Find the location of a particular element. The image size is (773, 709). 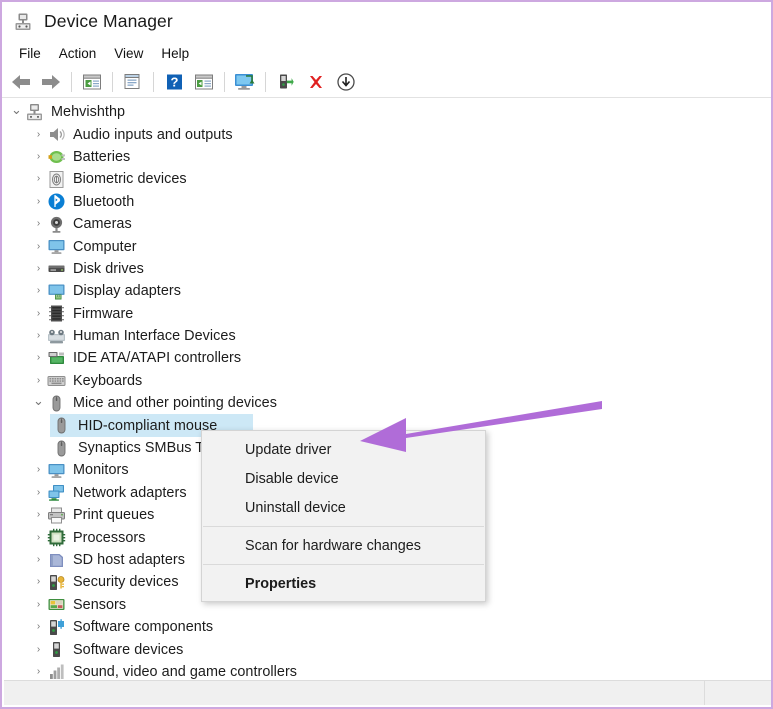

tree-item-label: Network adapters is located at coordinates (130, 492).